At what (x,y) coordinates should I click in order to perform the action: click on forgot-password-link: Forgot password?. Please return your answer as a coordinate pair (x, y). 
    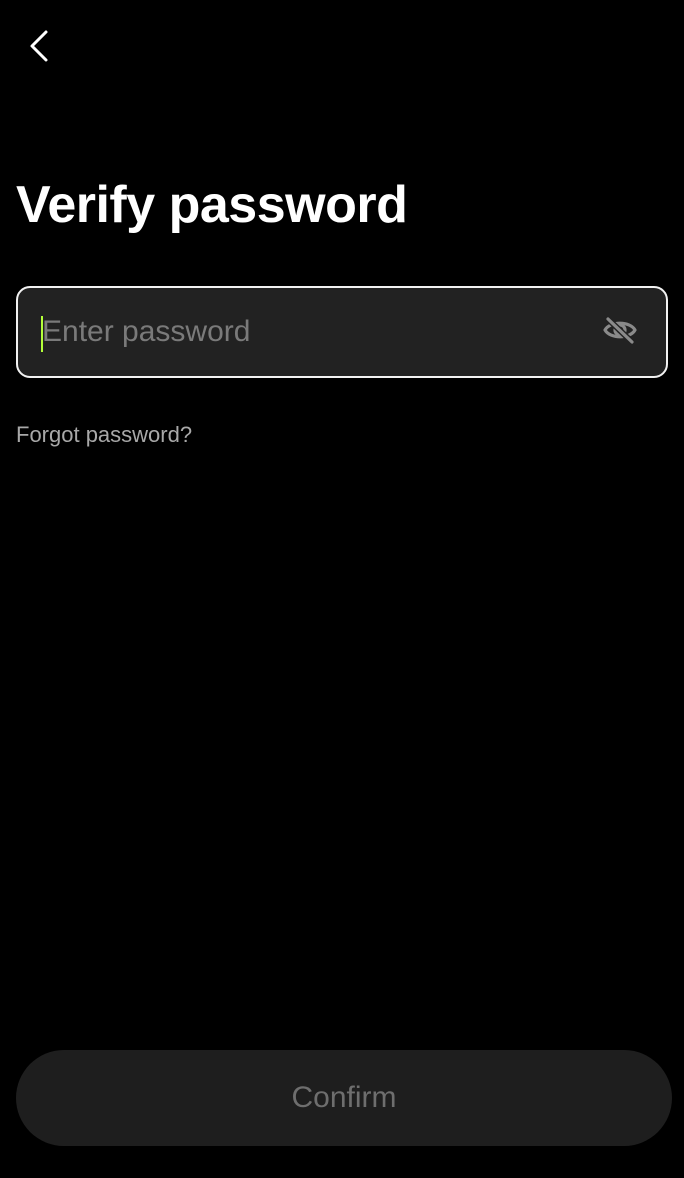
    Looking at the image, I should click on (104, 435).